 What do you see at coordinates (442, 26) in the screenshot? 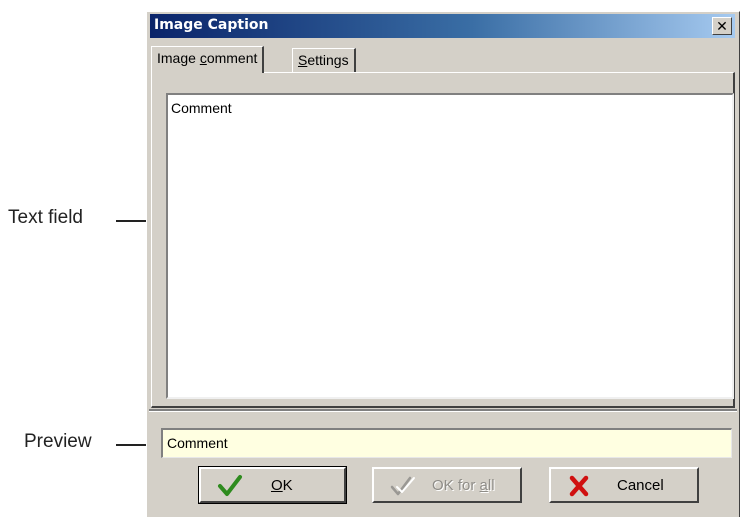
I see `title-bar: Image Caption ✕` at bounding box center [442, 26].